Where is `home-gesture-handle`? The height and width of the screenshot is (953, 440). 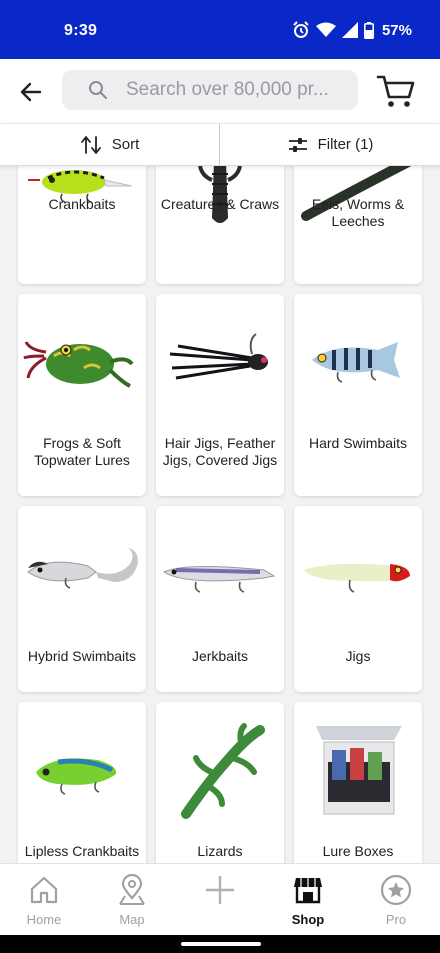
home-gesture-handle is located at coordinates (221, 944).